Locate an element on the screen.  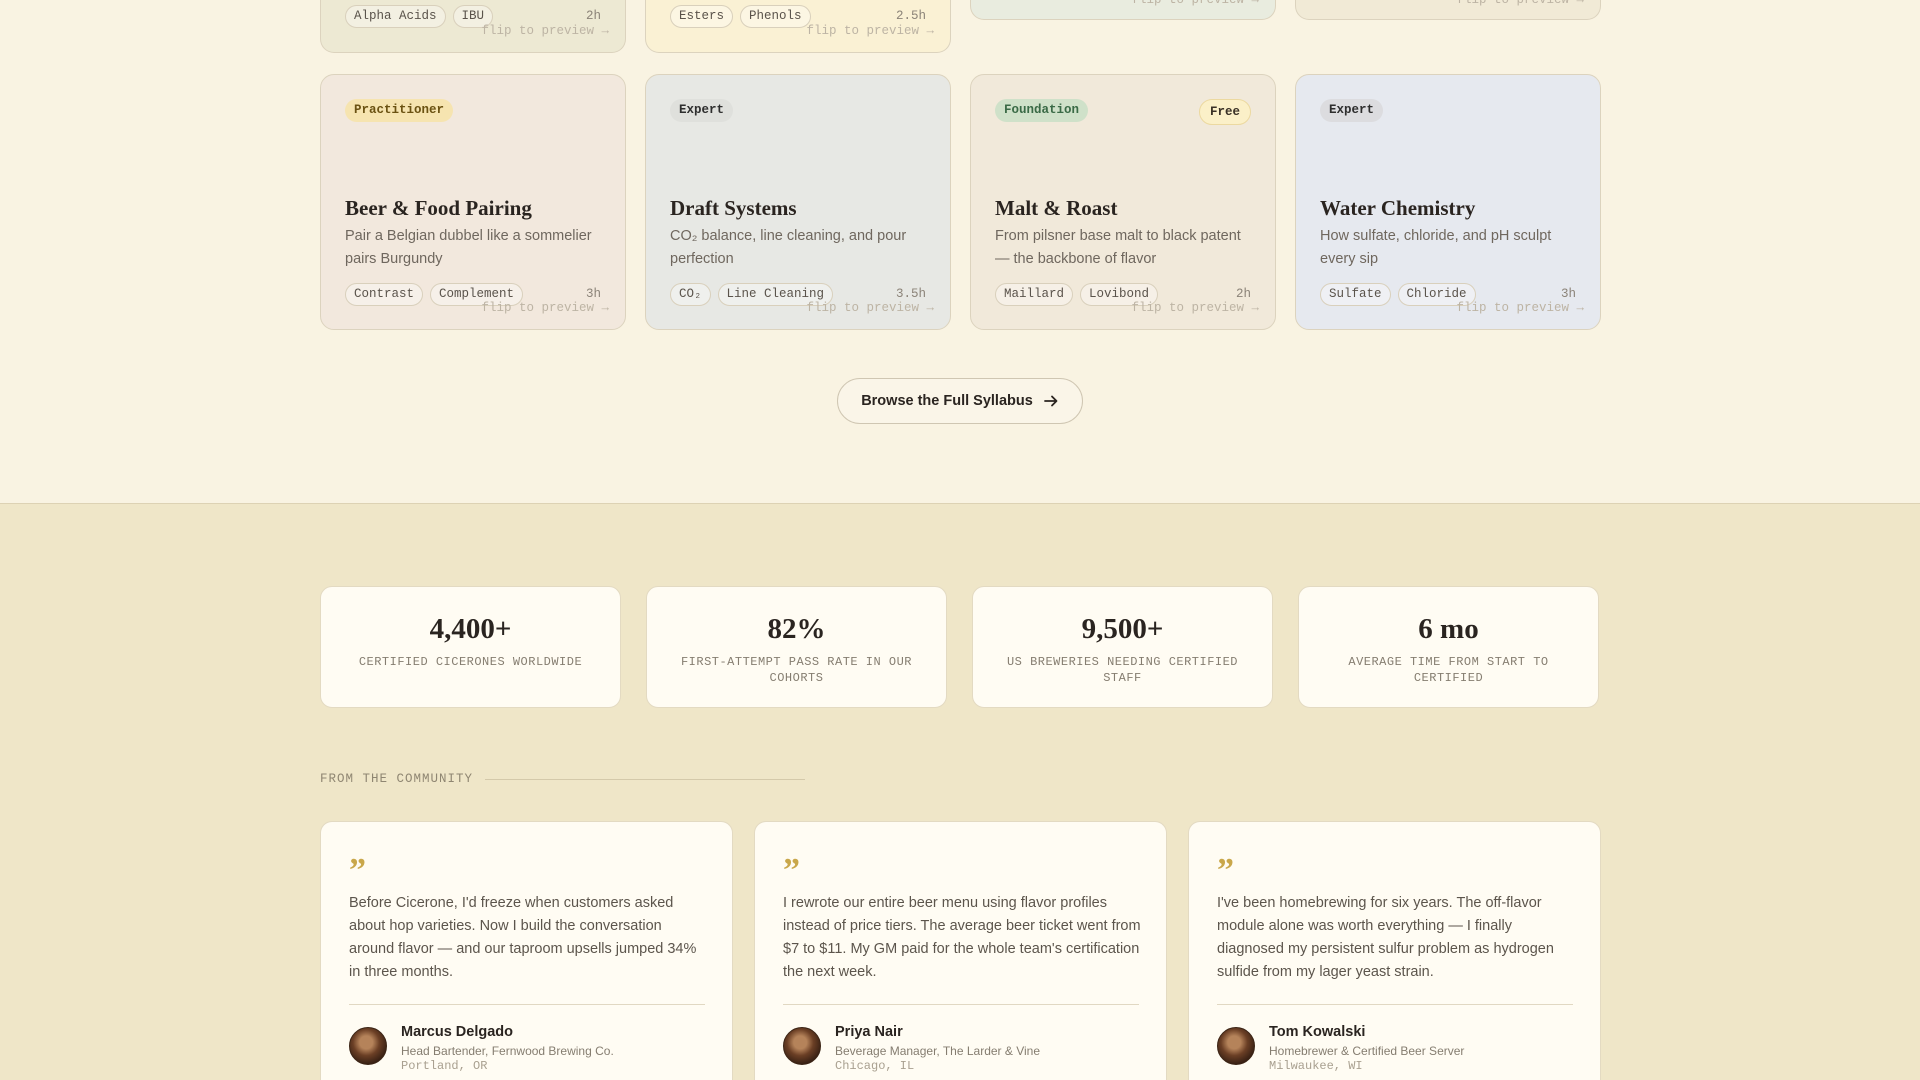
duration: 3.5h is located at coordinates (910, 294).